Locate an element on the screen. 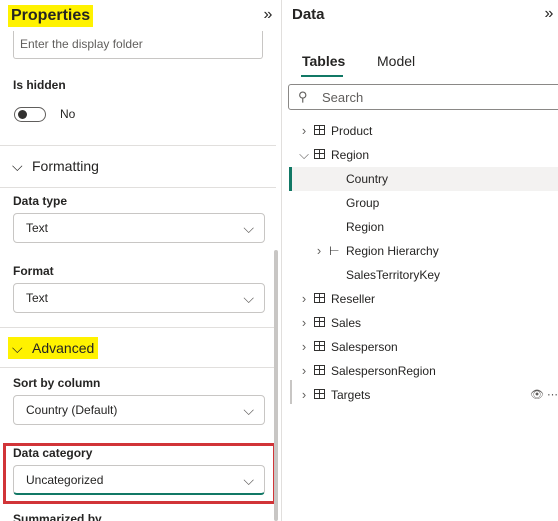 This screenshot has height=521, width=558. is-hidden-label: Is hidden is located at coordinates (39, 85).